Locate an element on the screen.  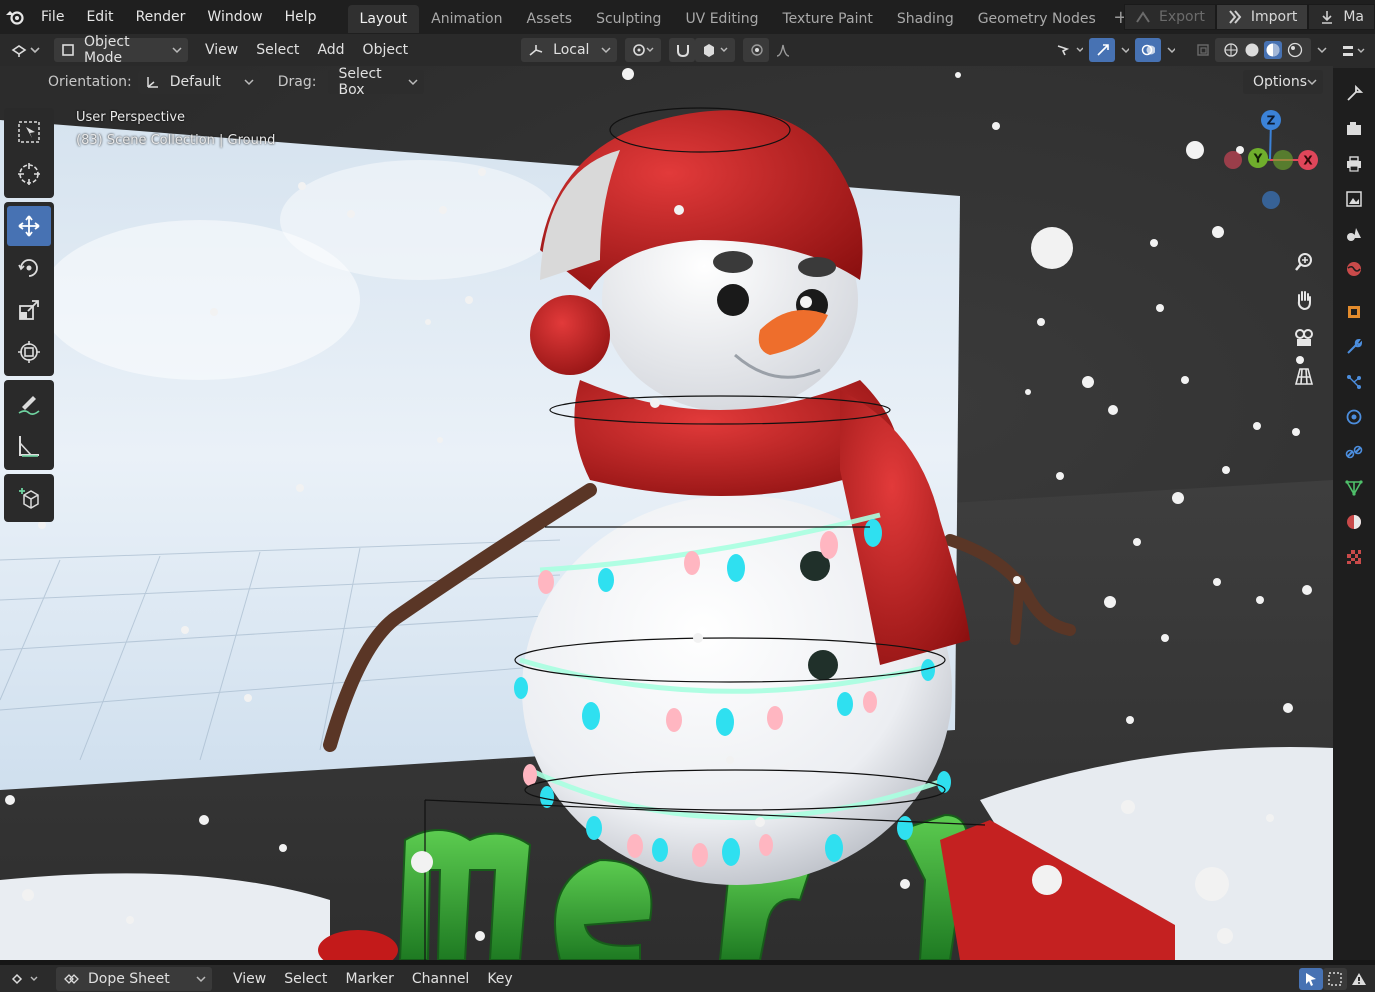
wireframe-shading-icon is located at coordinates (1231, 50).